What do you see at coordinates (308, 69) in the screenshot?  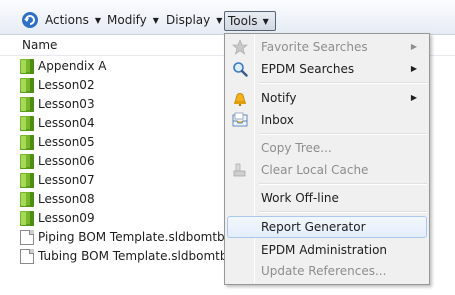 I see `menu-item-label: EPDM Searches` at bounding box center [308, 69].